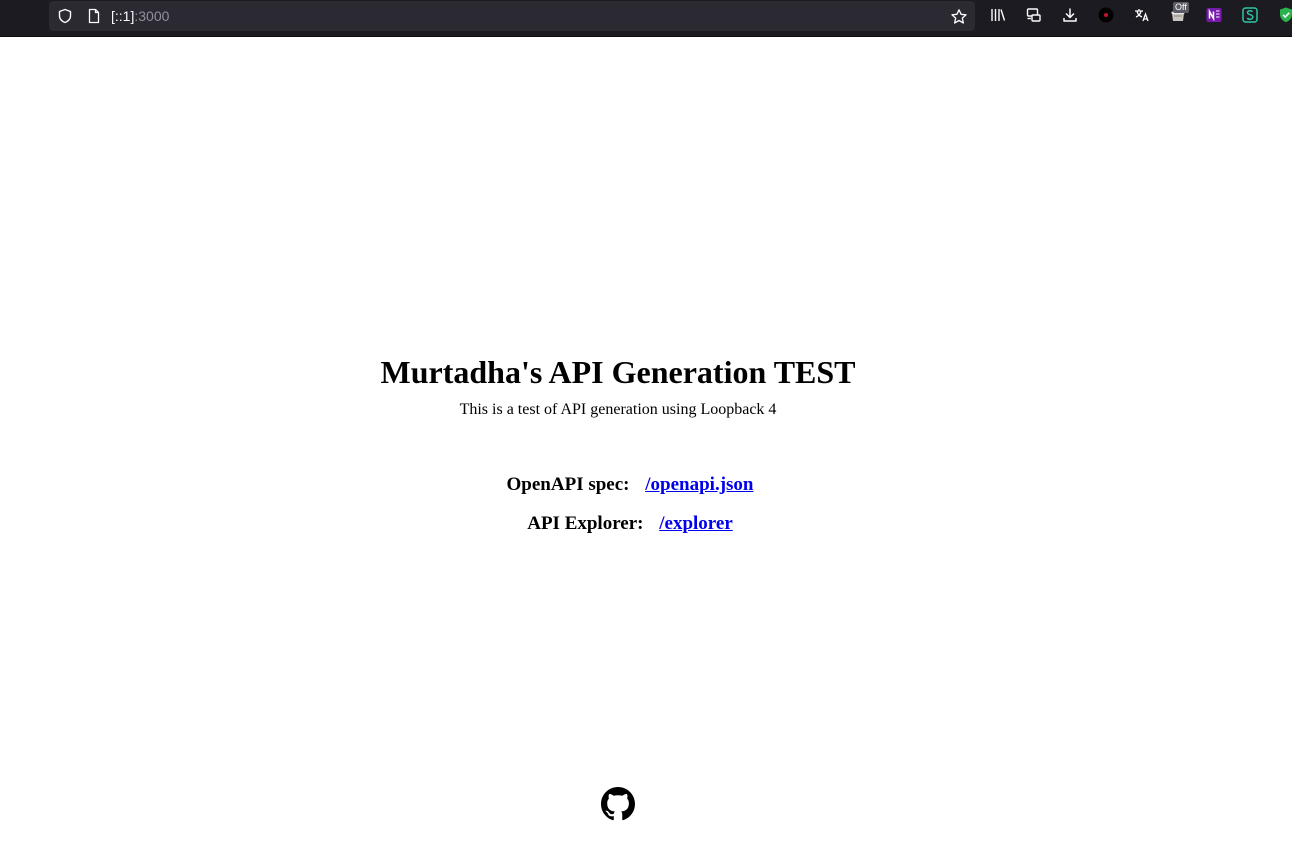 The width and height of the screenshot is (1292, 846). Describe the element at coordinates (1142, 15) in the screenshot. I see `translate-icon` at that location.